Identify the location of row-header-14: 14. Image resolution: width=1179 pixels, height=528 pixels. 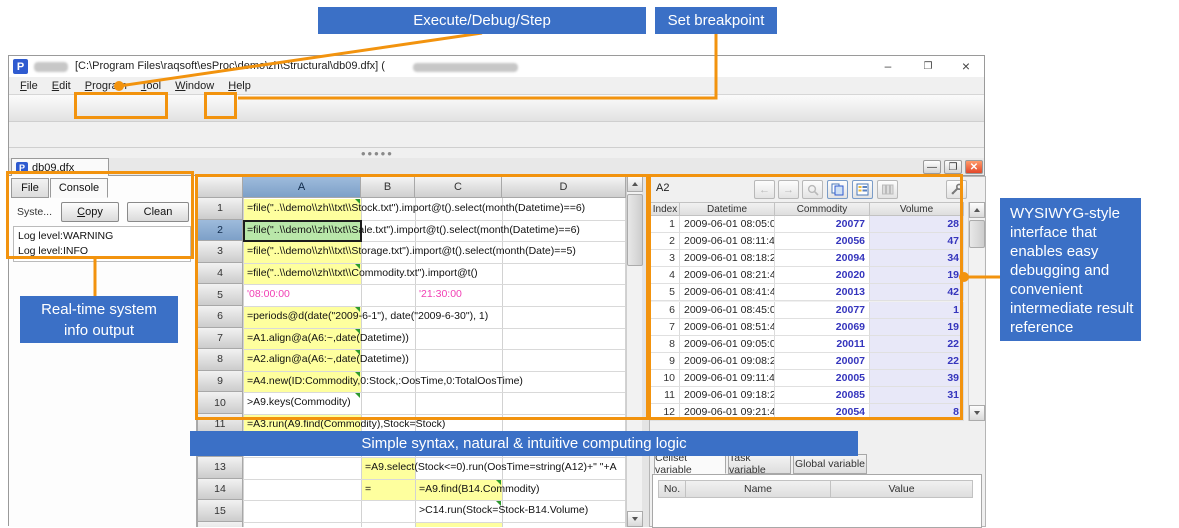
(220, 489).